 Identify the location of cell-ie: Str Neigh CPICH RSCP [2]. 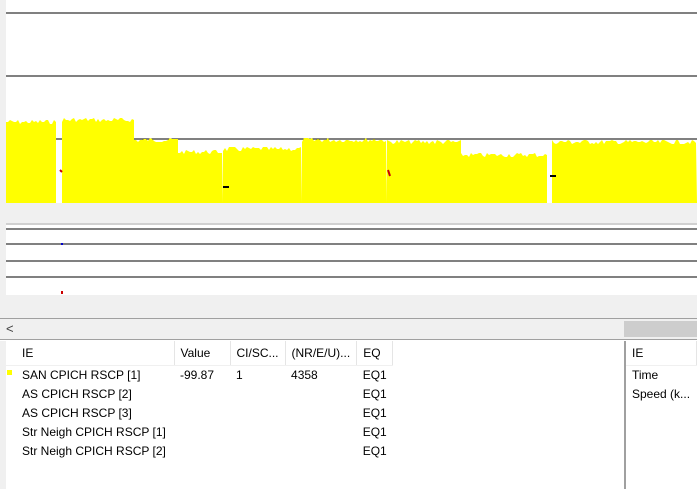
(94, 450).